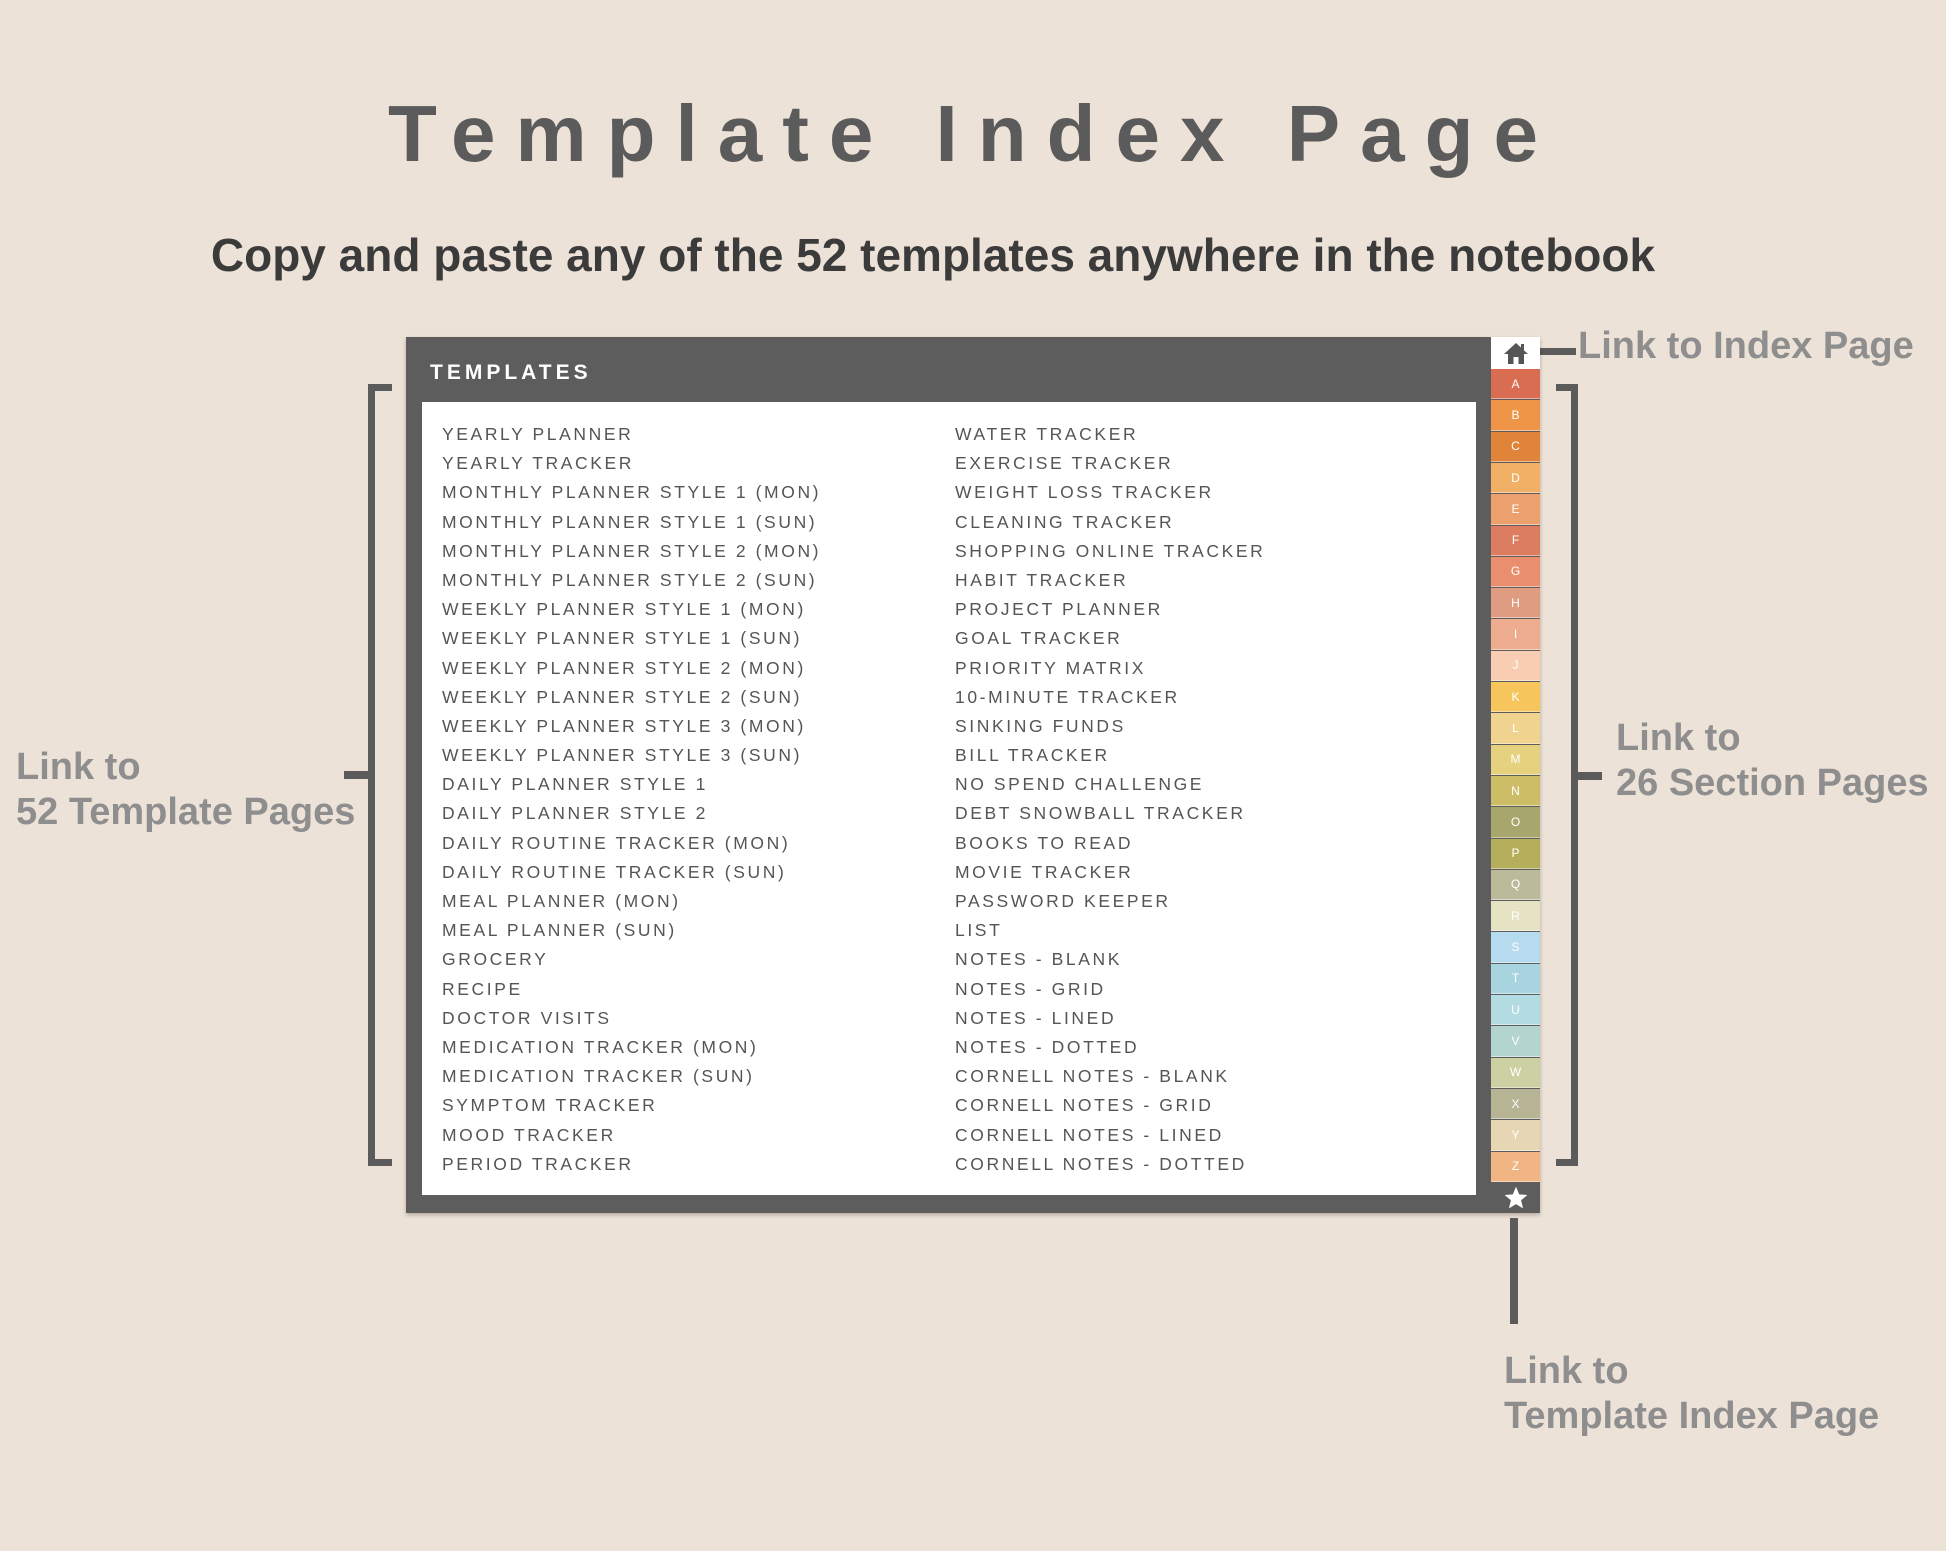 The image size is (1946, 1551). I want to click on section-tab-f: F, so click(1515, 540).